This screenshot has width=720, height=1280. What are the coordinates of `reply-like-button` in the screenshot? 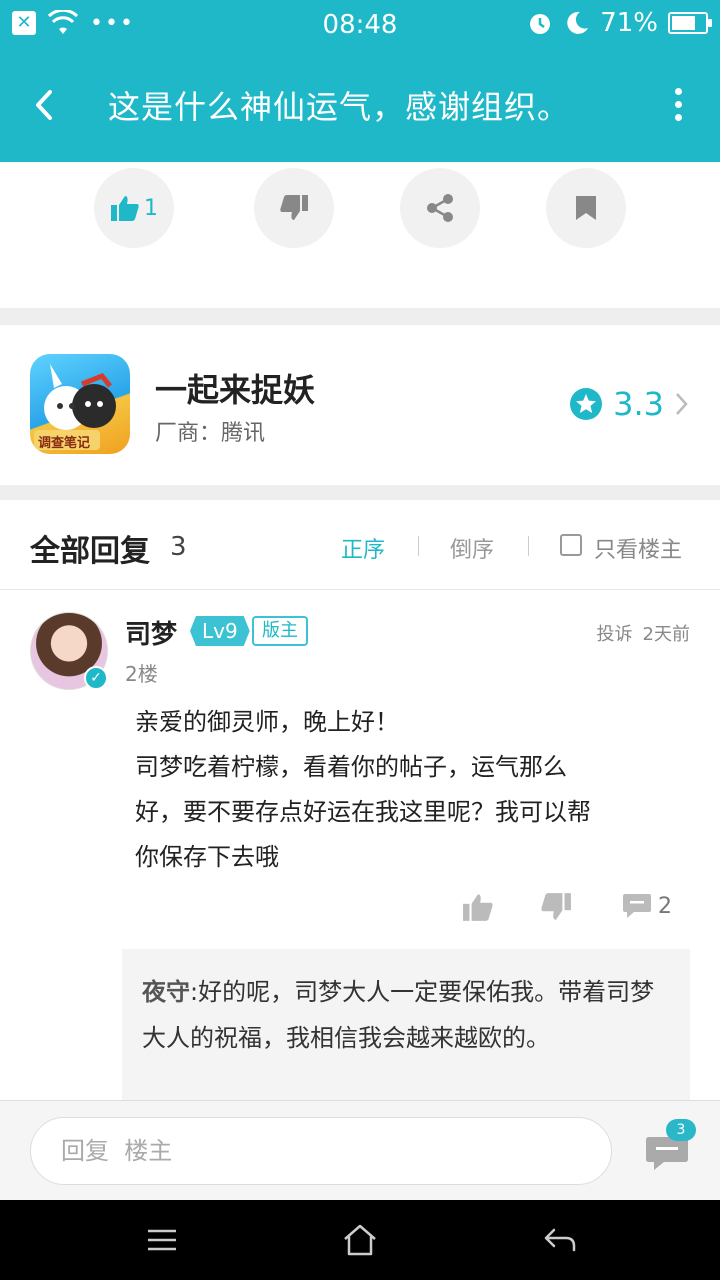 It's located at (478, 907).